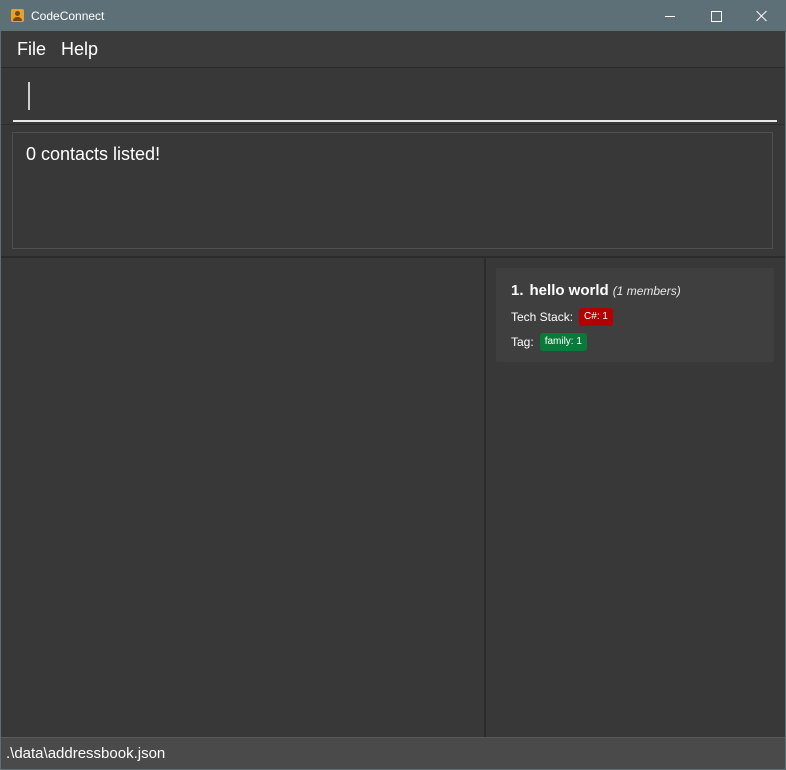 This screenshot has height=770, width=786. I want to click on command-input, so click(395, 99).